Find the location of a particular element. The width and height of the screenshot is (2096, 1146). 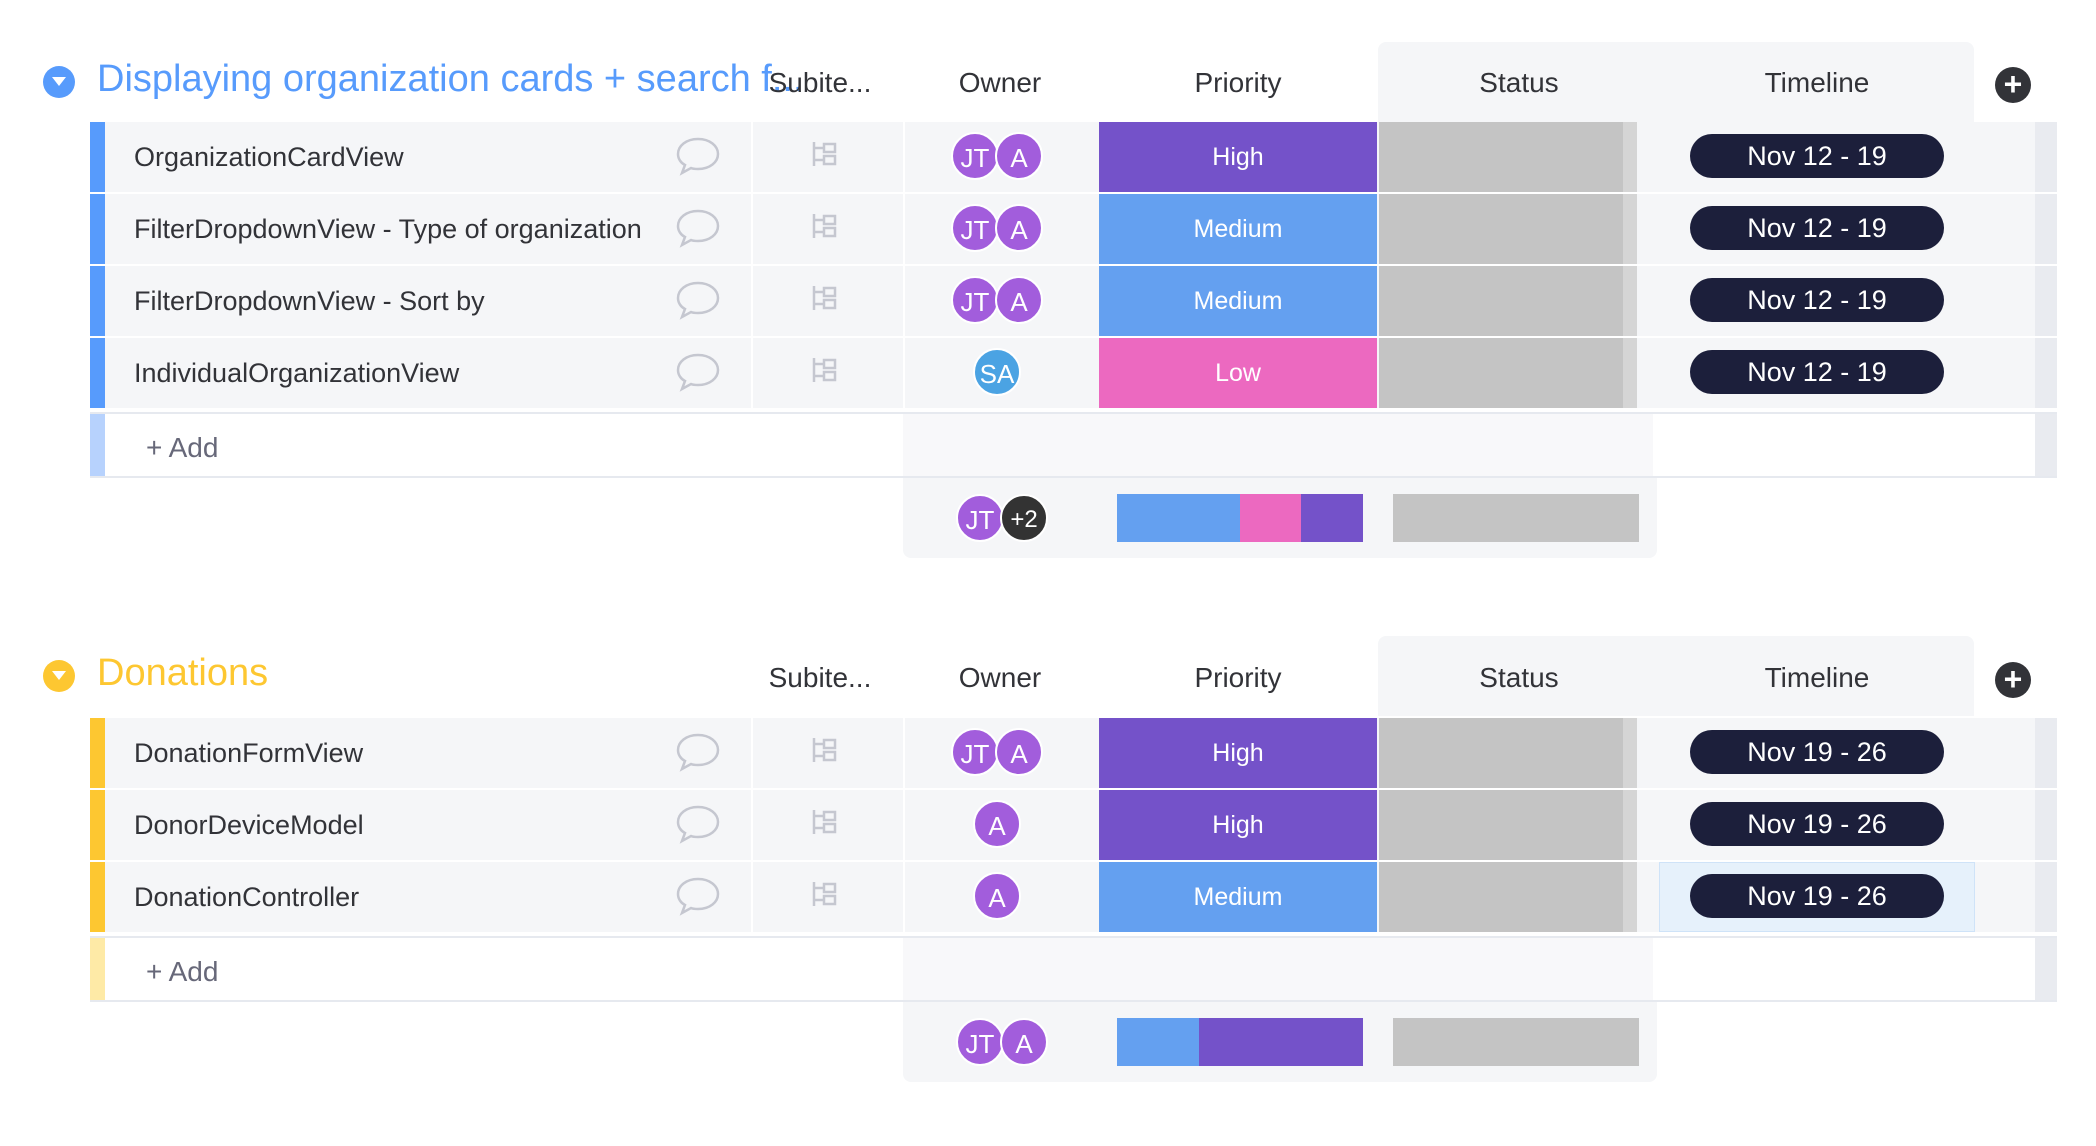

group-summary: JT +2 is located at coordinates (1280, 518).